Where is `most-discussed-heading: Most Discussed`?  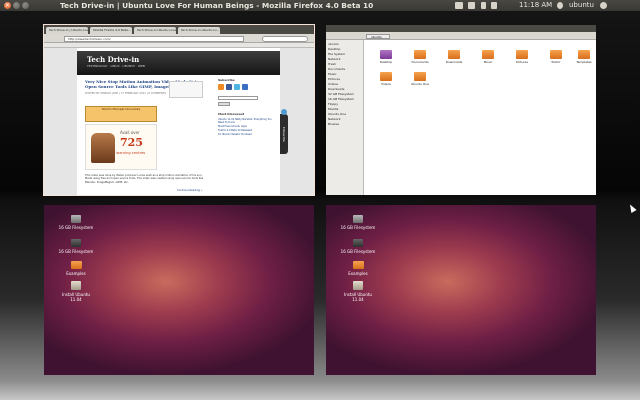 most-discussed-heading: Most Discussed is located at coordinates (231, 114).